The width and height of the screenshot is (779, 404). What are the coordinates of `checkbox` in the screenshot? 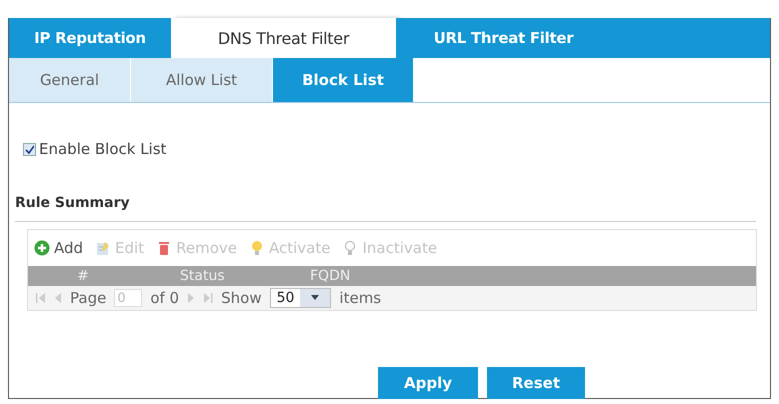 It's located at (29, 149).